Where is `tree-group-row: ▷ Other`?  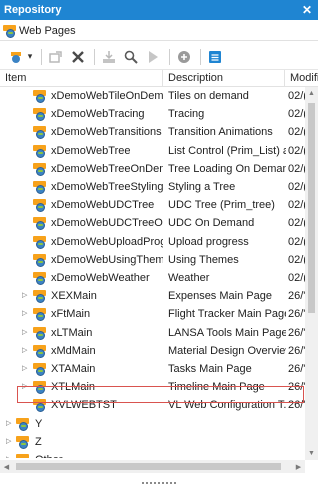
tree-group-row: ▷ Other is located at coordinates (152, 455).